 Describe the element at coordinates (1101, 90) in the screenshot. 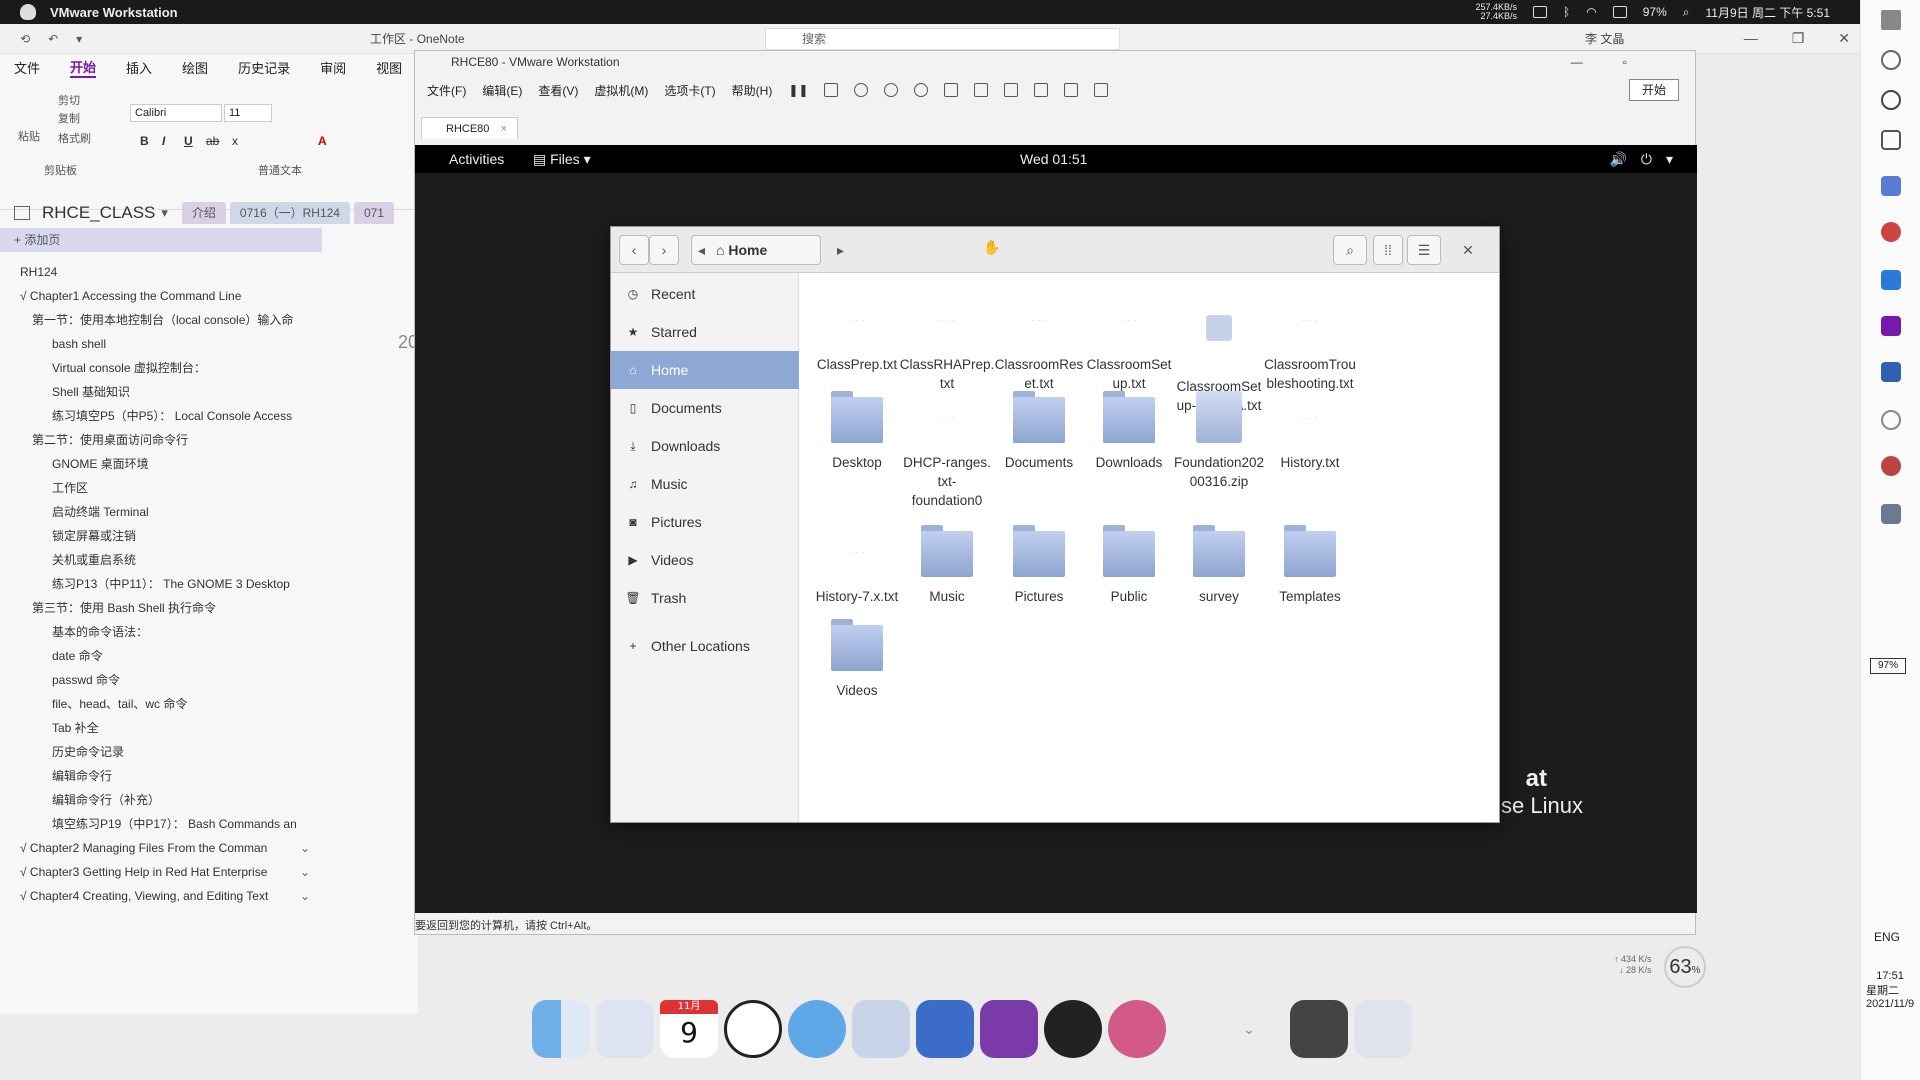

I see `stretch-icon` at that location.